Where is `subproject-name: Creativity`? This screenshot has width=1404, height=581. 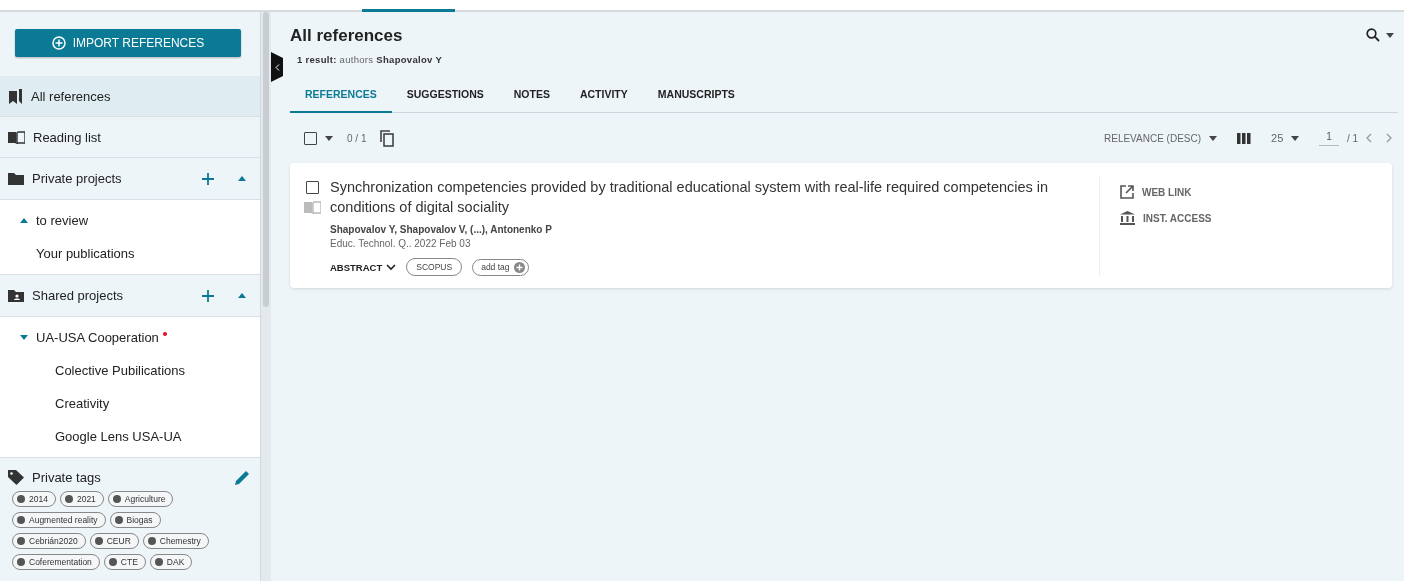 subproject-name: Creativity is located at coordinates (82, 403).